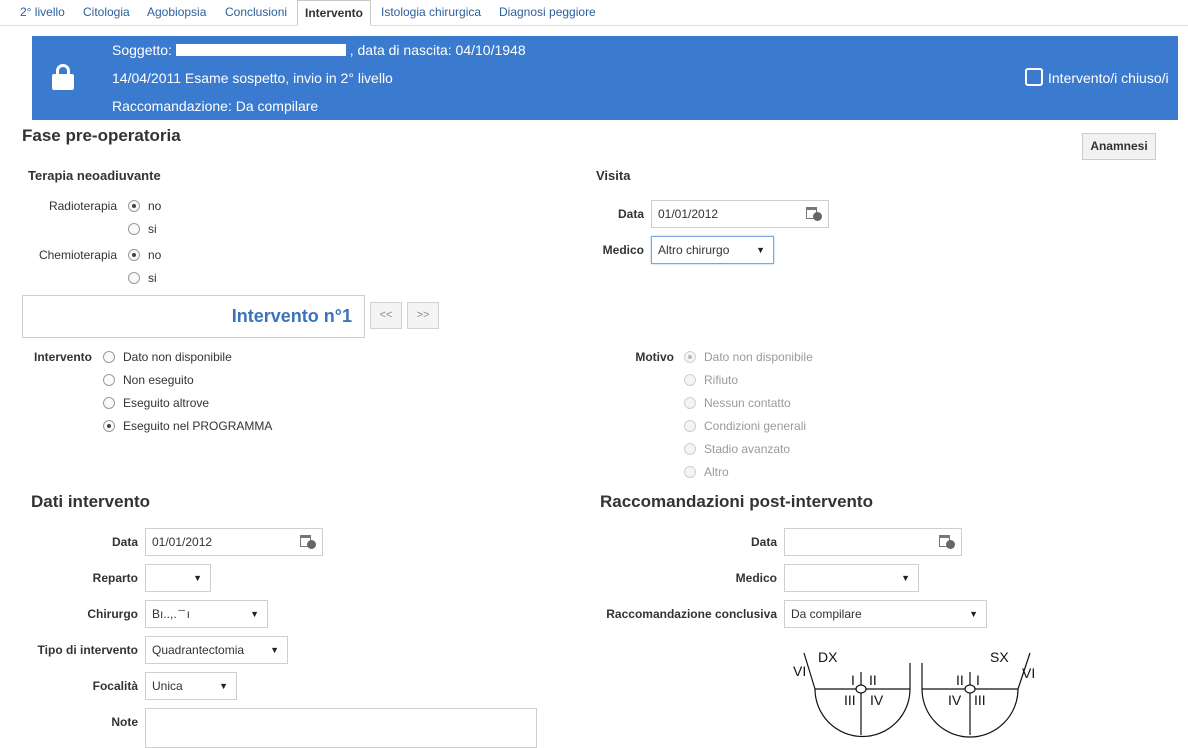 This screenshot has width=1188, height=748. I want to click on tab-citologia: Citologia, so click(106, 13).